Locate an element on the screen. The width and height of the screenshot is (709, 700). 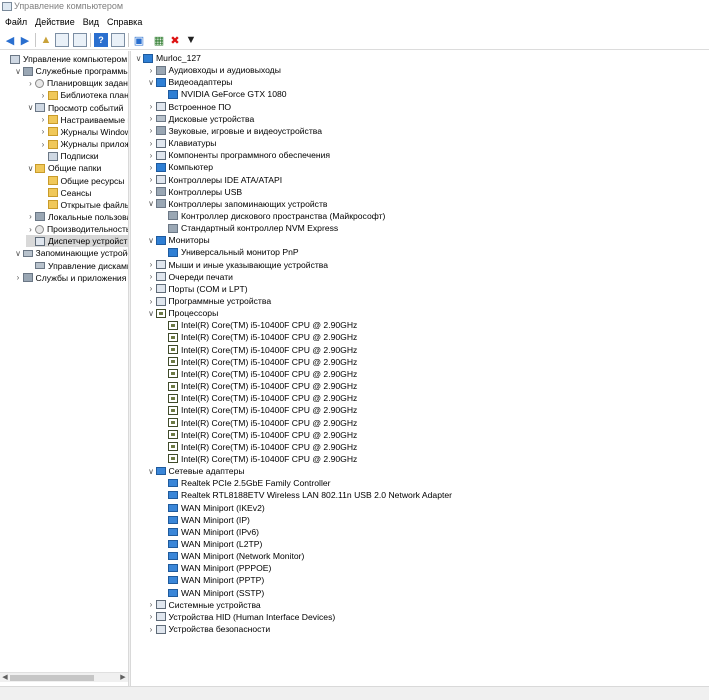
update-driver-icon: ▦ is located at coordinates (159, 40).